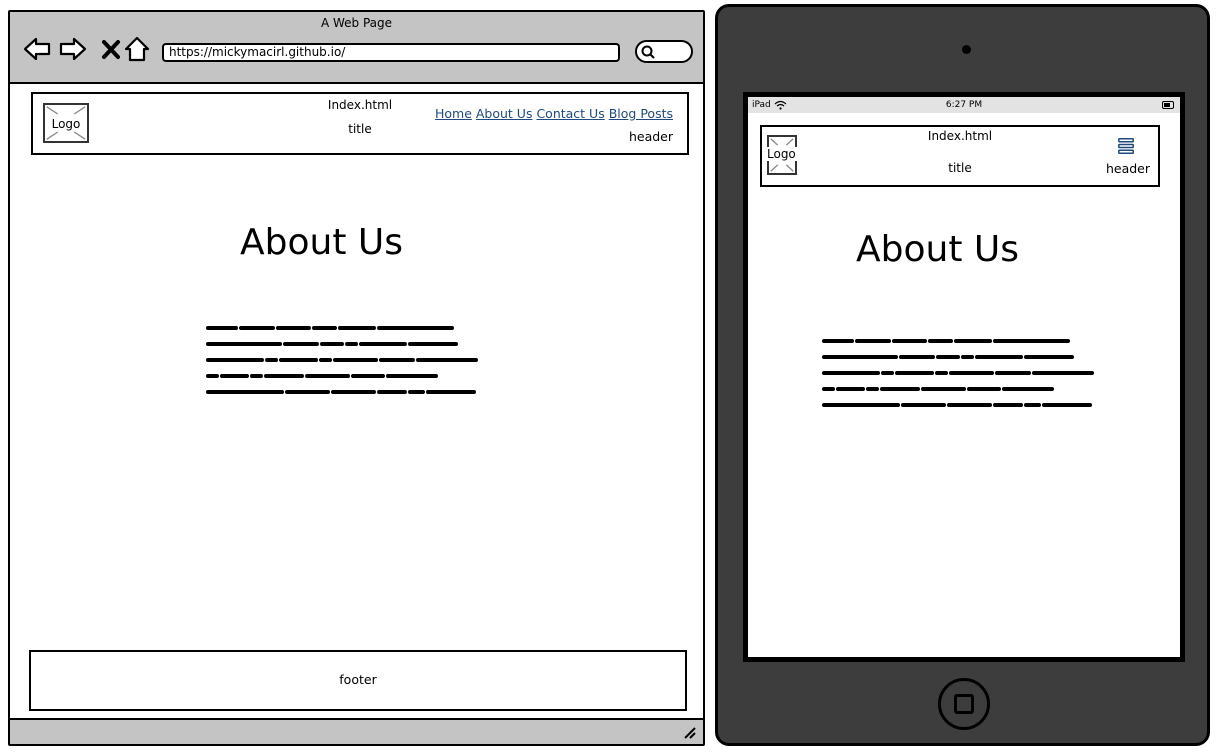  I want to click on tablet-placeholder-text-block, so click(962, 375).